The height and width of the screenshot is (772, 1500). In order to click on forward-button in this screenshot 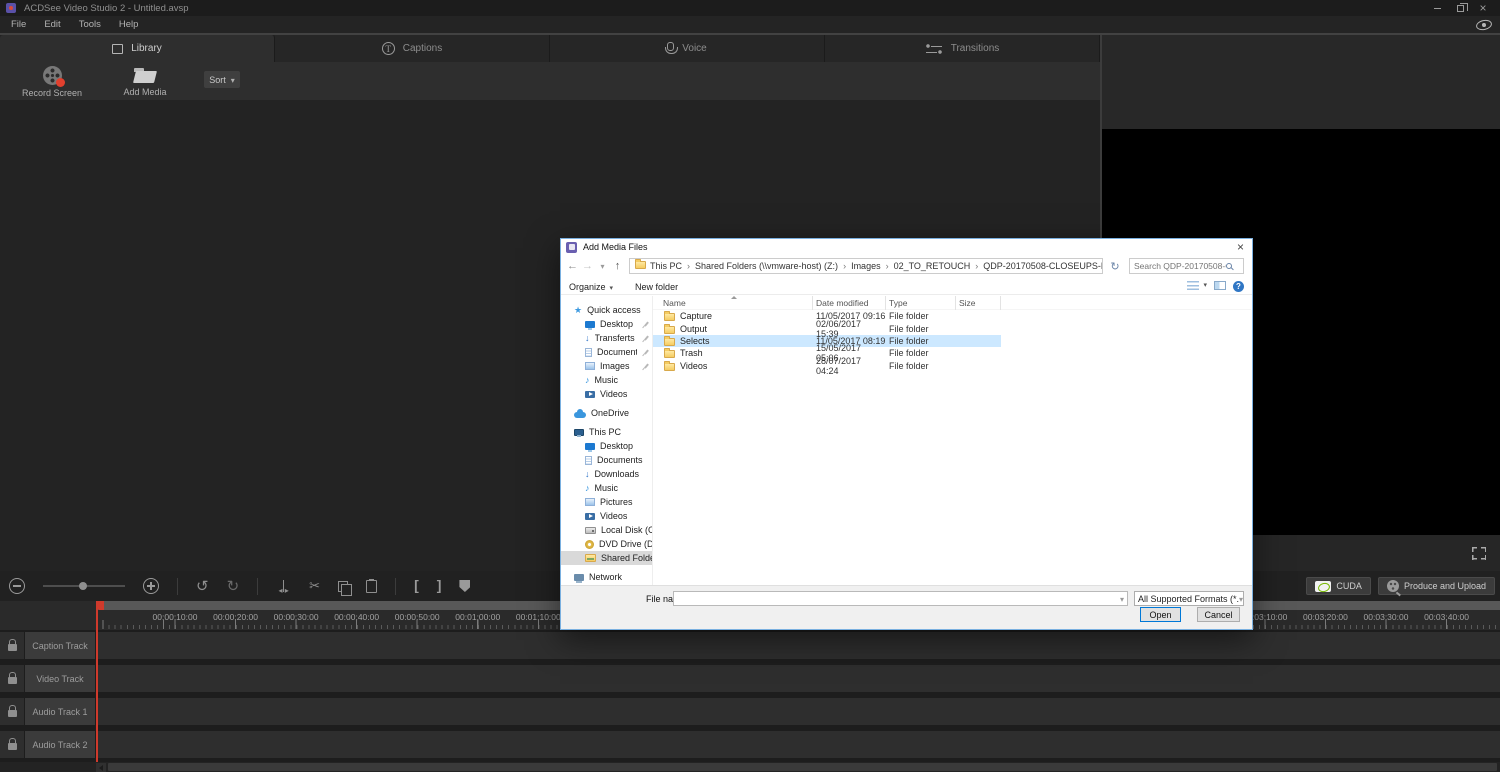, I will do `click(587, 266)`.